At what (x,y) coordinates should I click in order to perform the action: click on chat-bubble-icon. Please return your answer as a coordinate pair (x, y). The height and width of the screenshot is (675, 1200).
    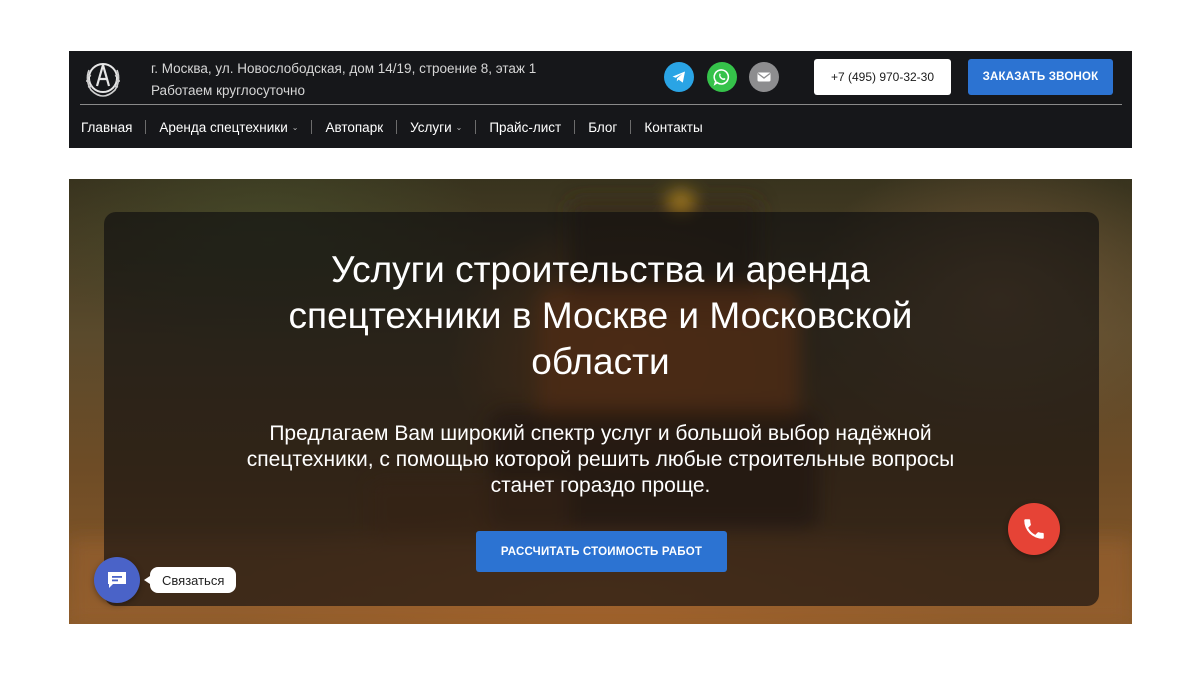
    Looking at the image, I should click on (117, 580).